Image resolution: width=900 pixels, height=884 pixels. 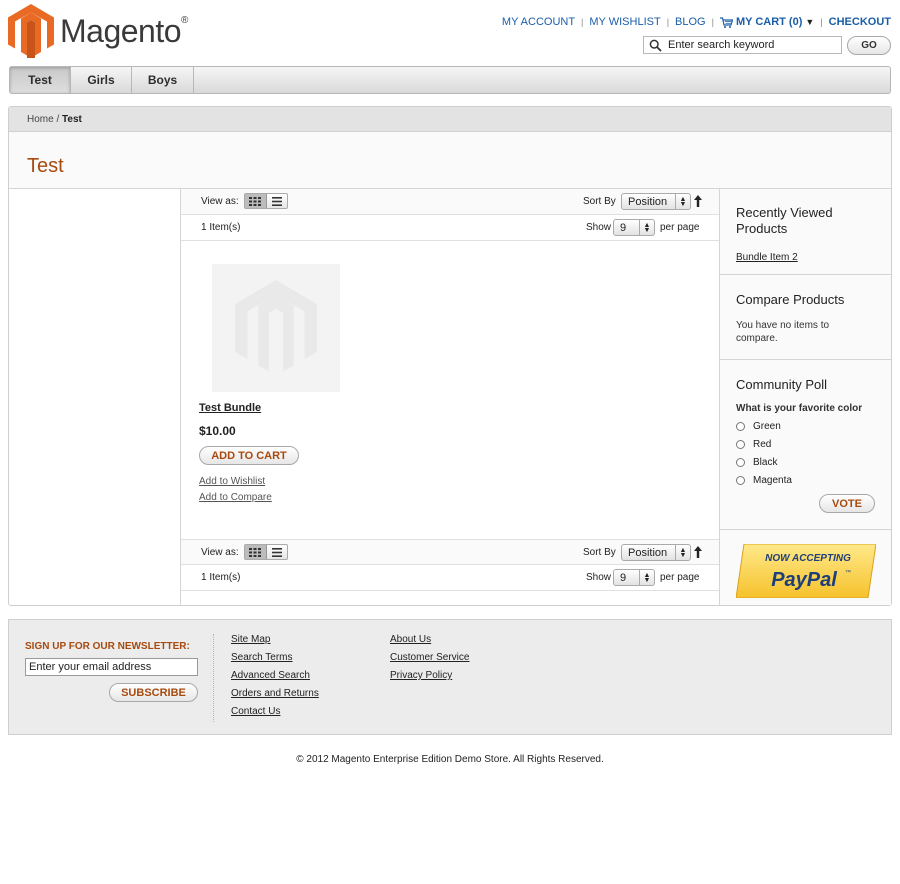 I want to click on add-to-wishlist-link: Add to Wishlist, so click(x=232, y=481).